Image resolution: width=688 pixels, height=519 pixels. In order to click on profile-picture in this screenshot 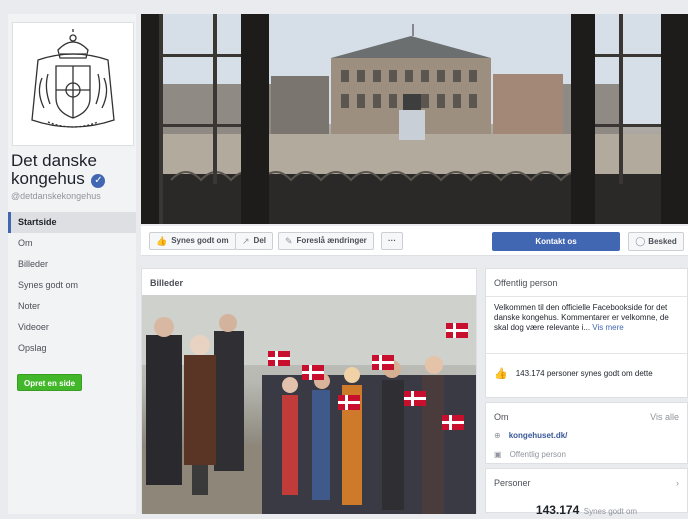, I will do `click(73, 84)`.